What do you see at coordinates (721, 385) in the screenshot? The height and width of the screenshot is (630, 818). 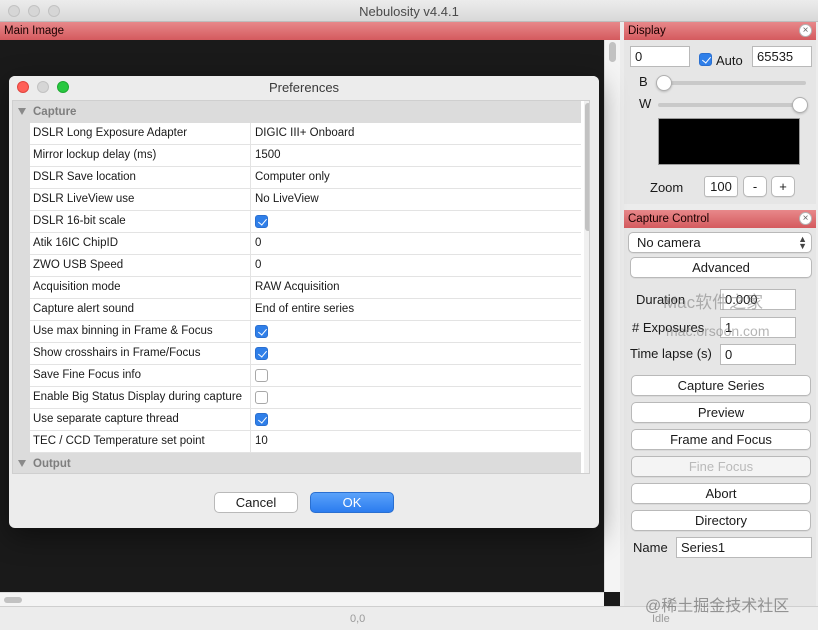 I see `capture-series-button: Capture Series` at bounding box center [721, 385].